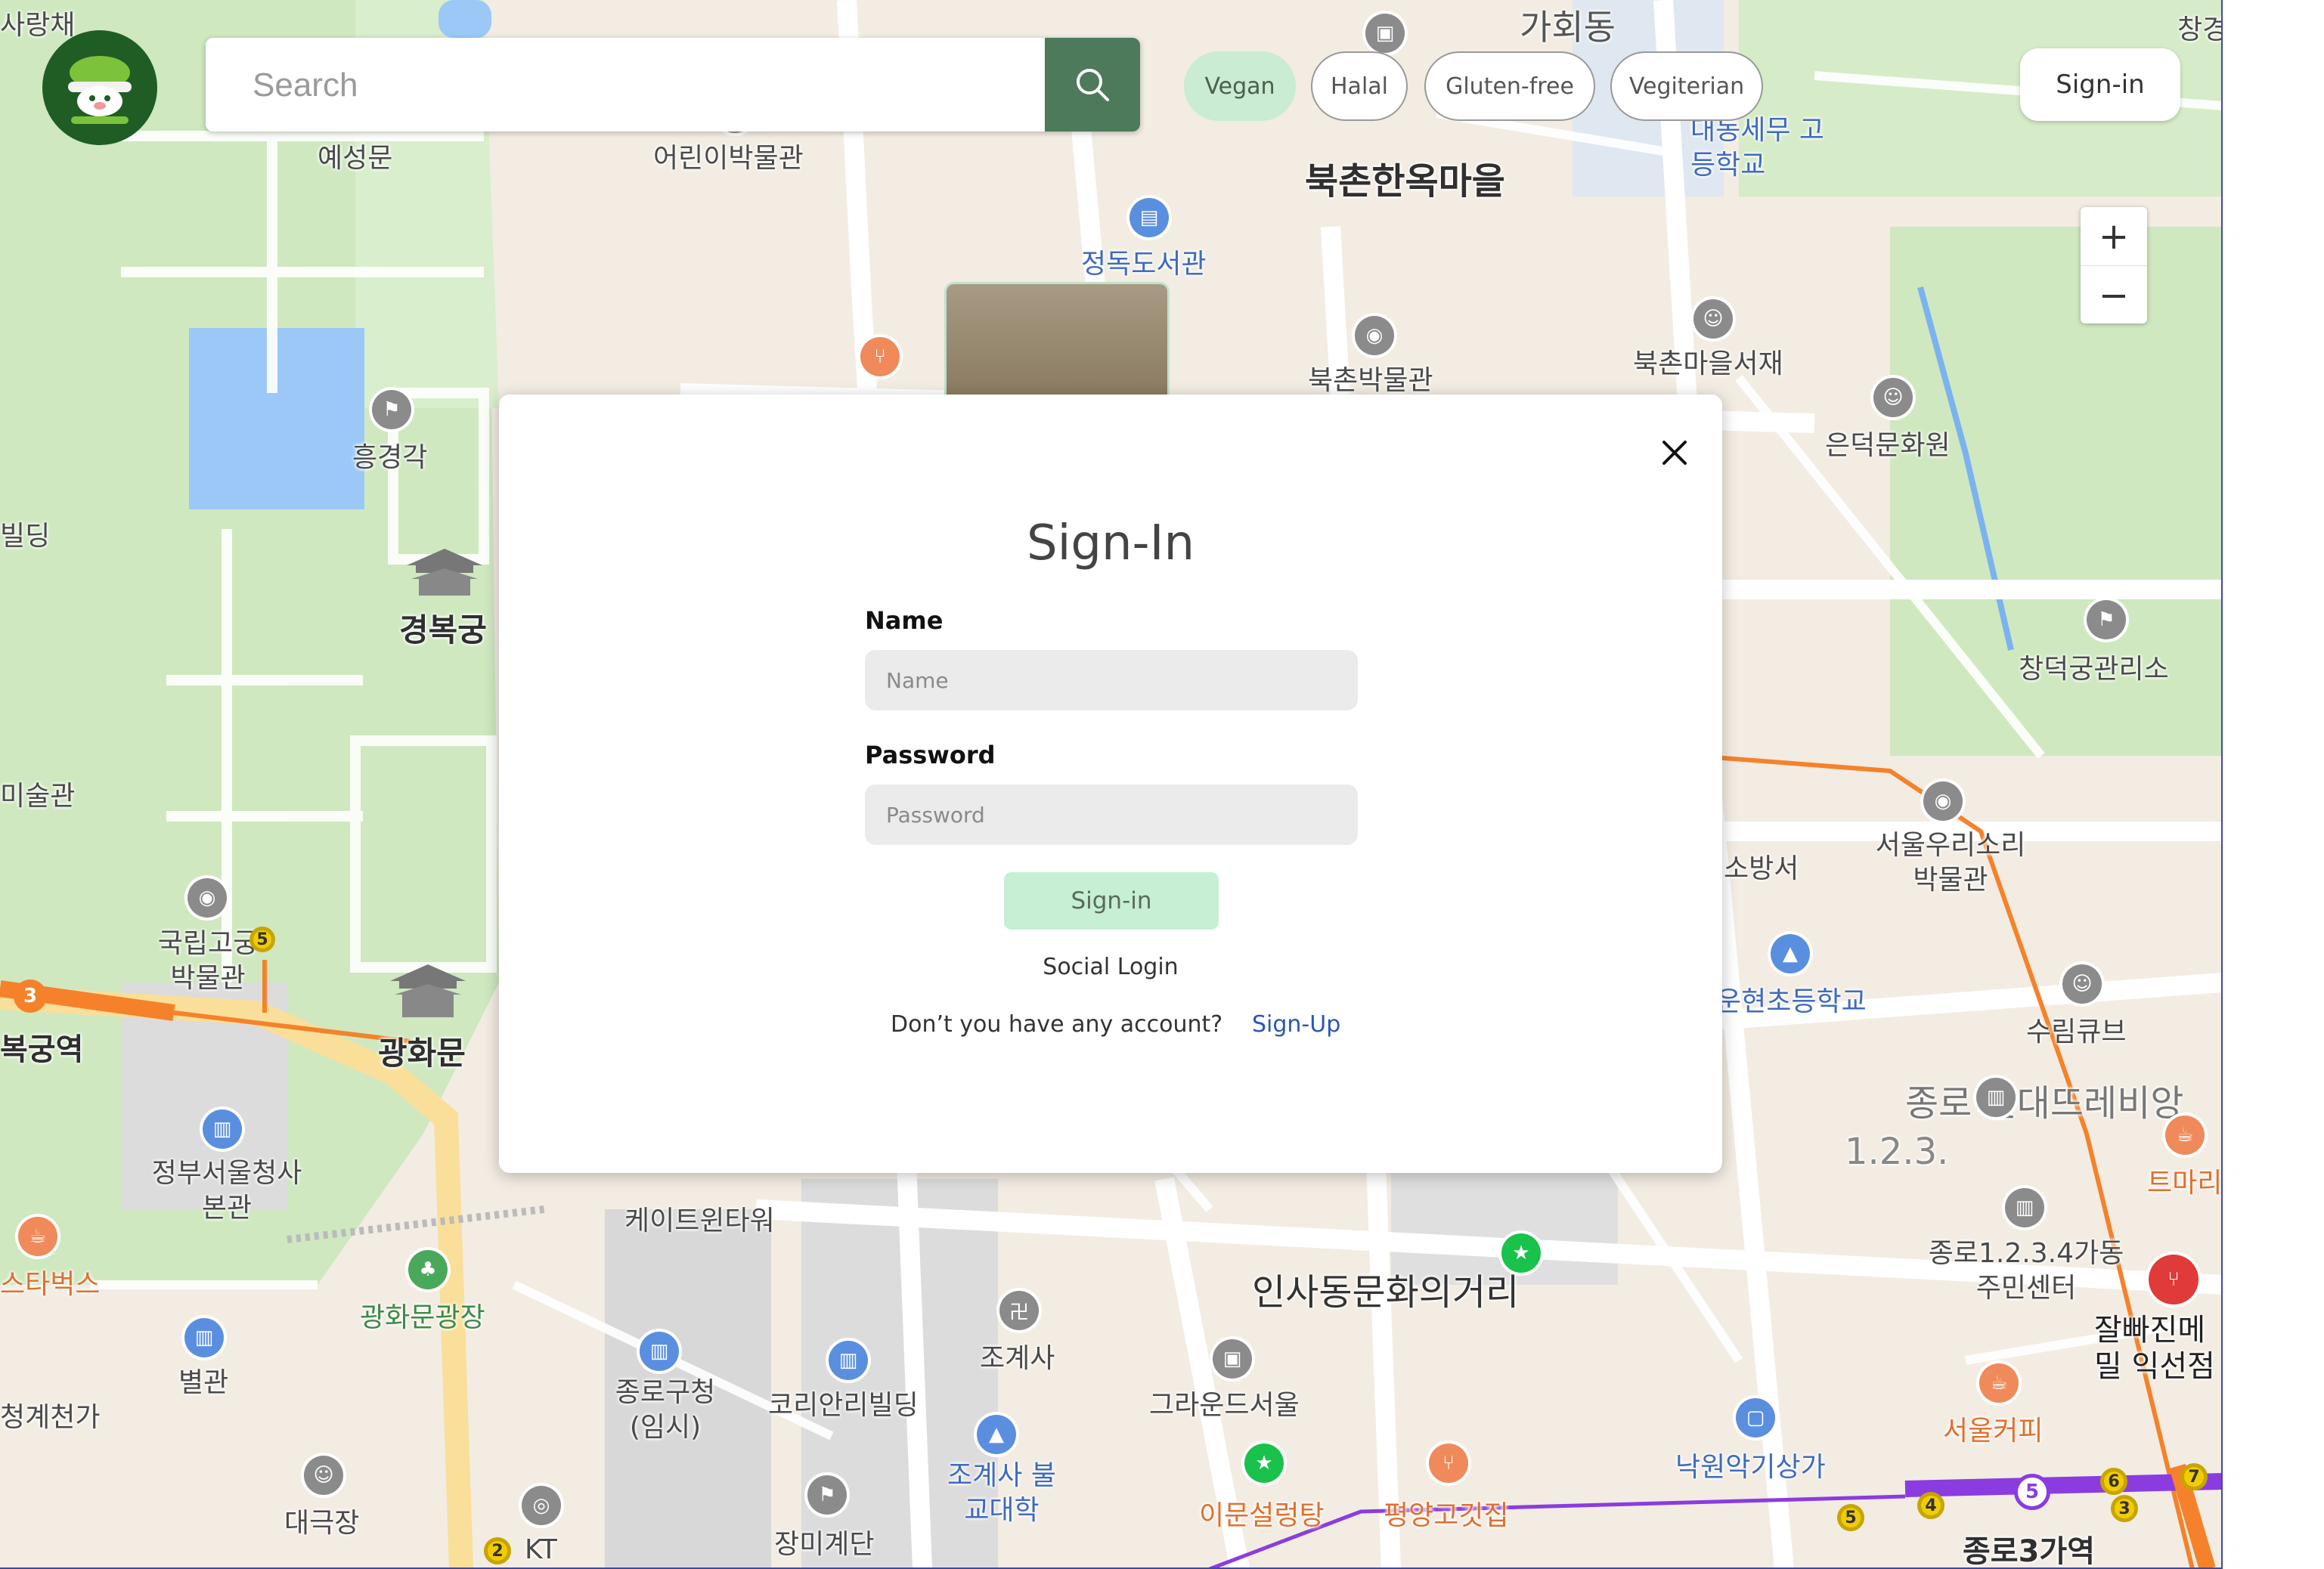  What do you see at coordinates (1405, 182) in the screenshot?
I see `map-label-bukchon-hanok: 북촌한옥마을` at bounding box center [1405, 182].